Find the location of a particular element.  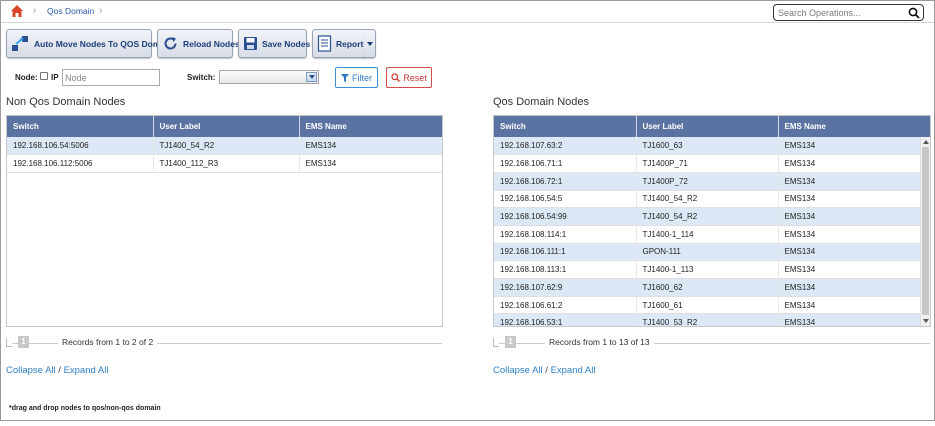

search-input is located at coordinates (841, 12).